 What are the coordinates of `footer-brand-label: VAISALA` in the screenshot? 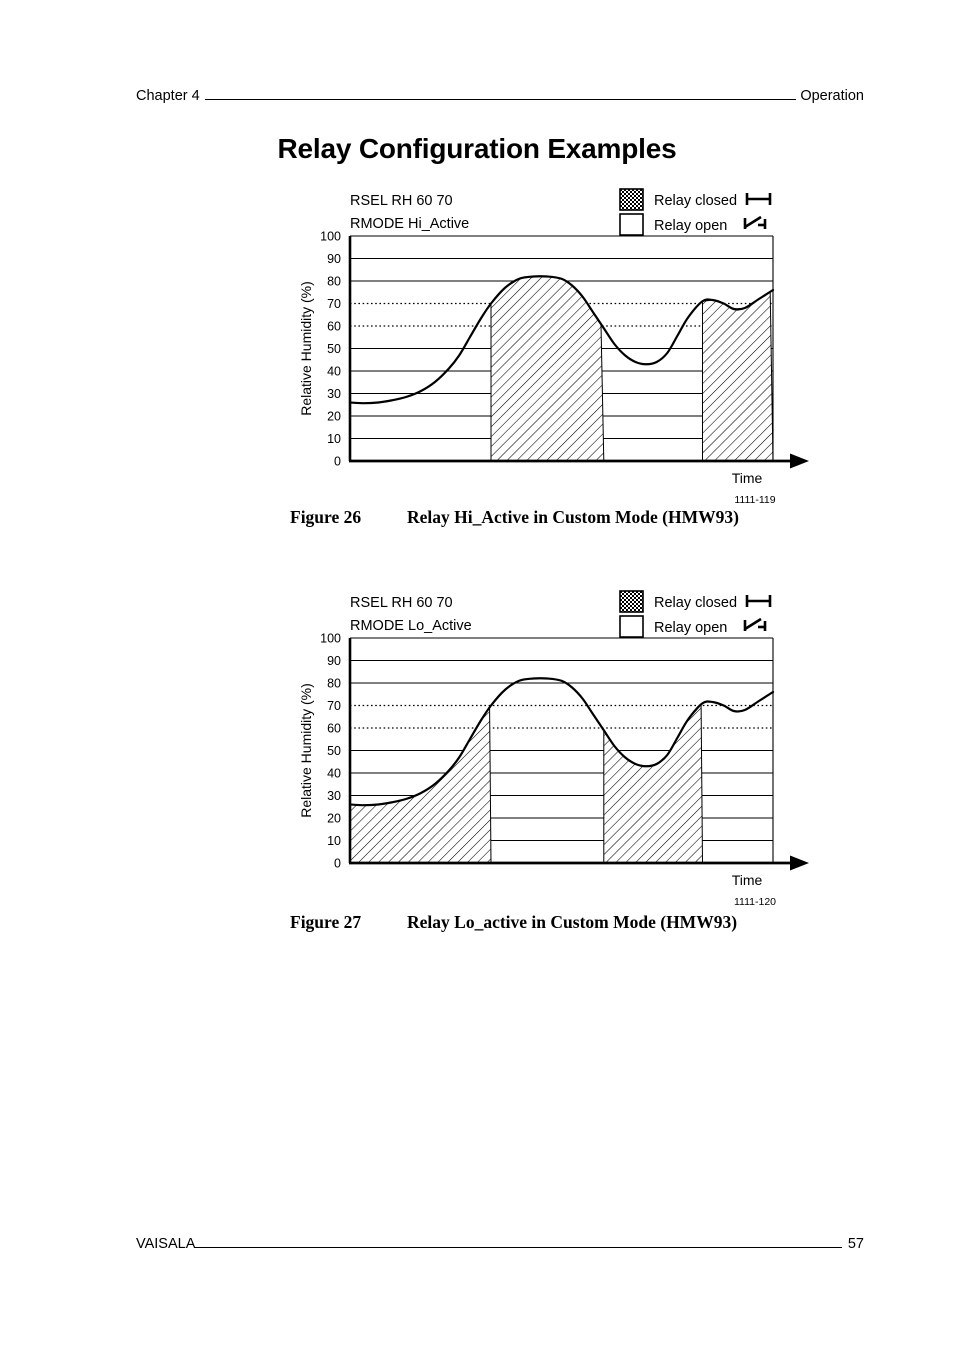 It's located at (166, 1244).